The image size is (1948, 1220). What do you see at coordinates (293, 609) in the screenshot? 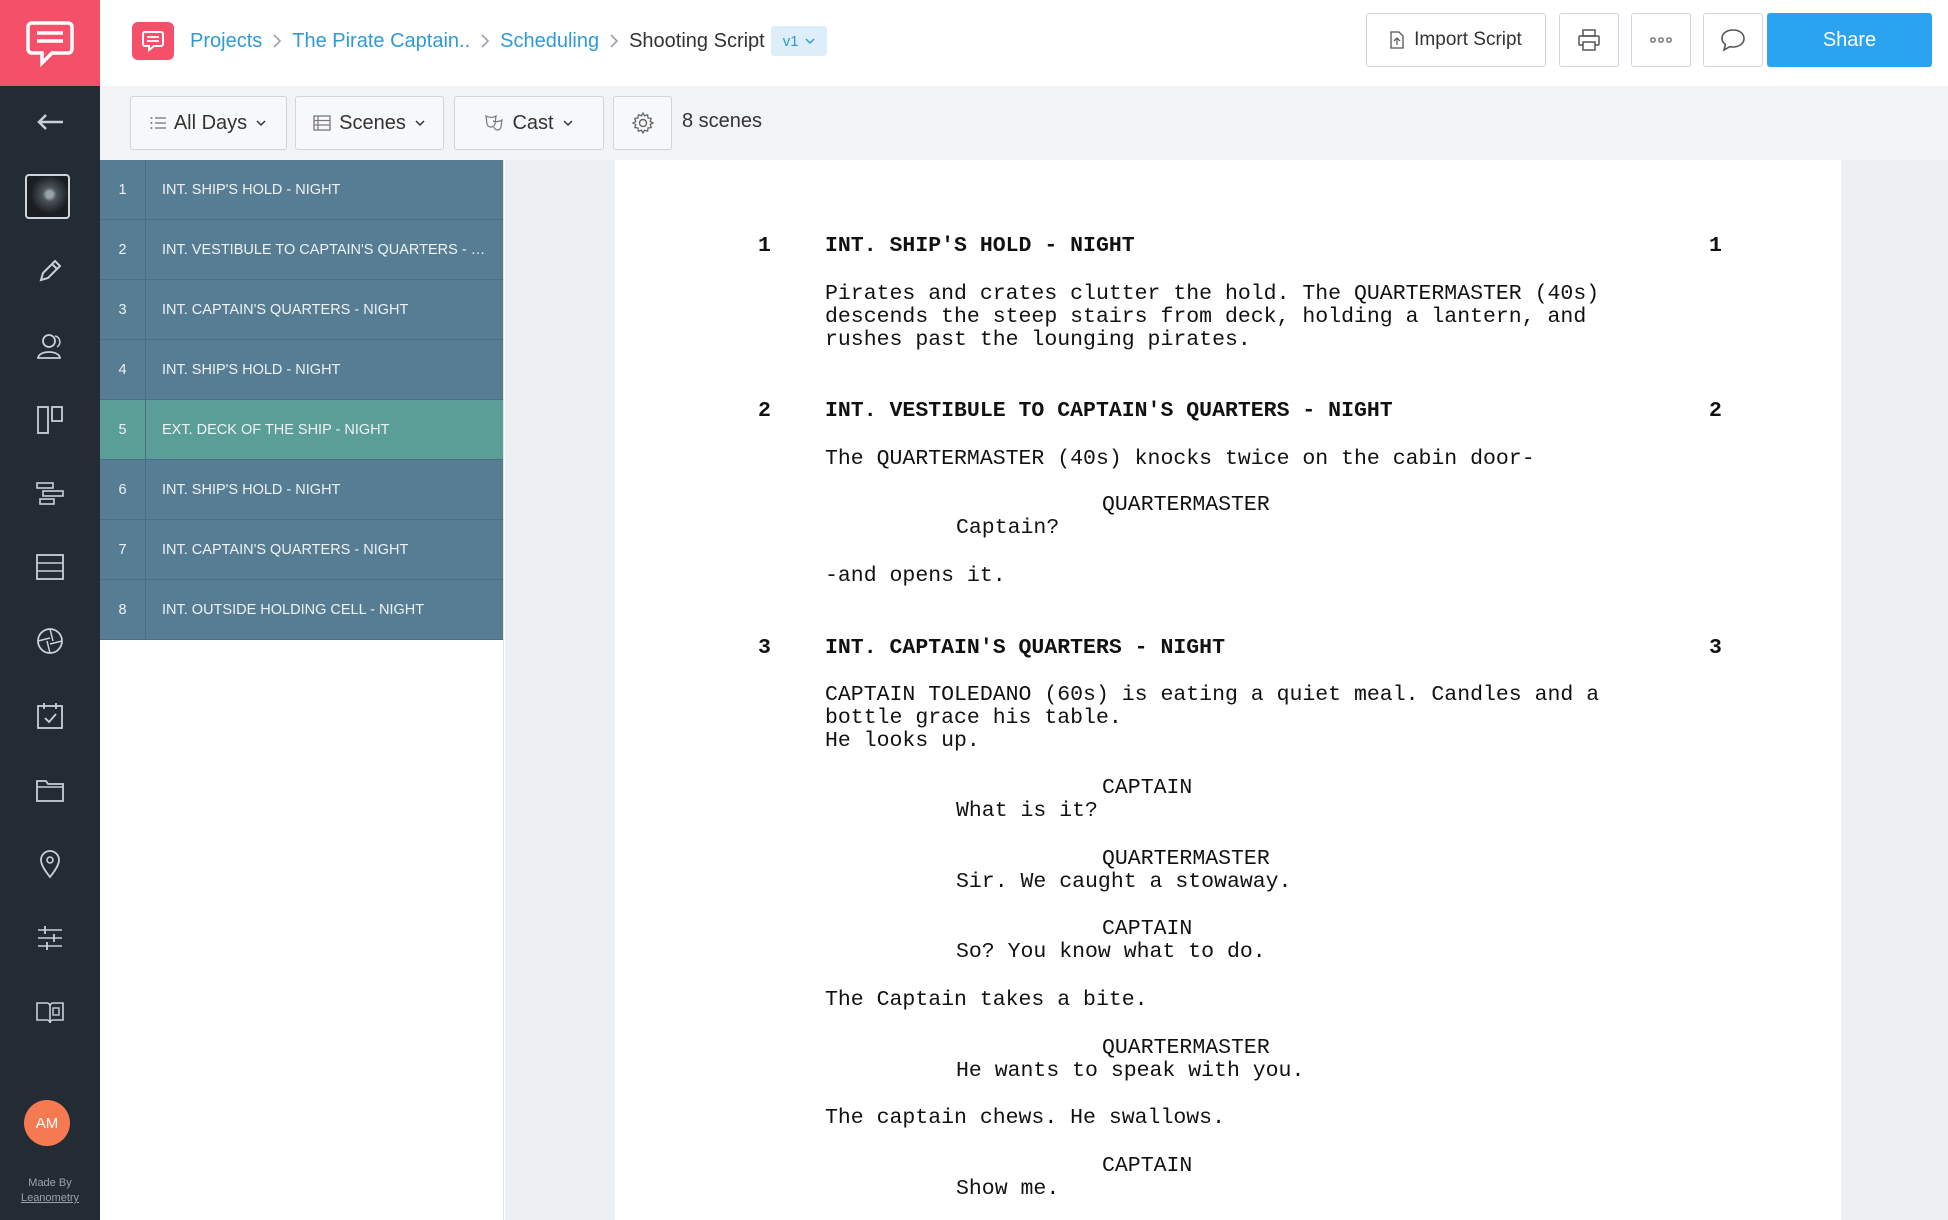
I see `scene-list-title: INT. OUTSIDE HOLDING CELL - NIGHT` at bounding box center [293, 609].